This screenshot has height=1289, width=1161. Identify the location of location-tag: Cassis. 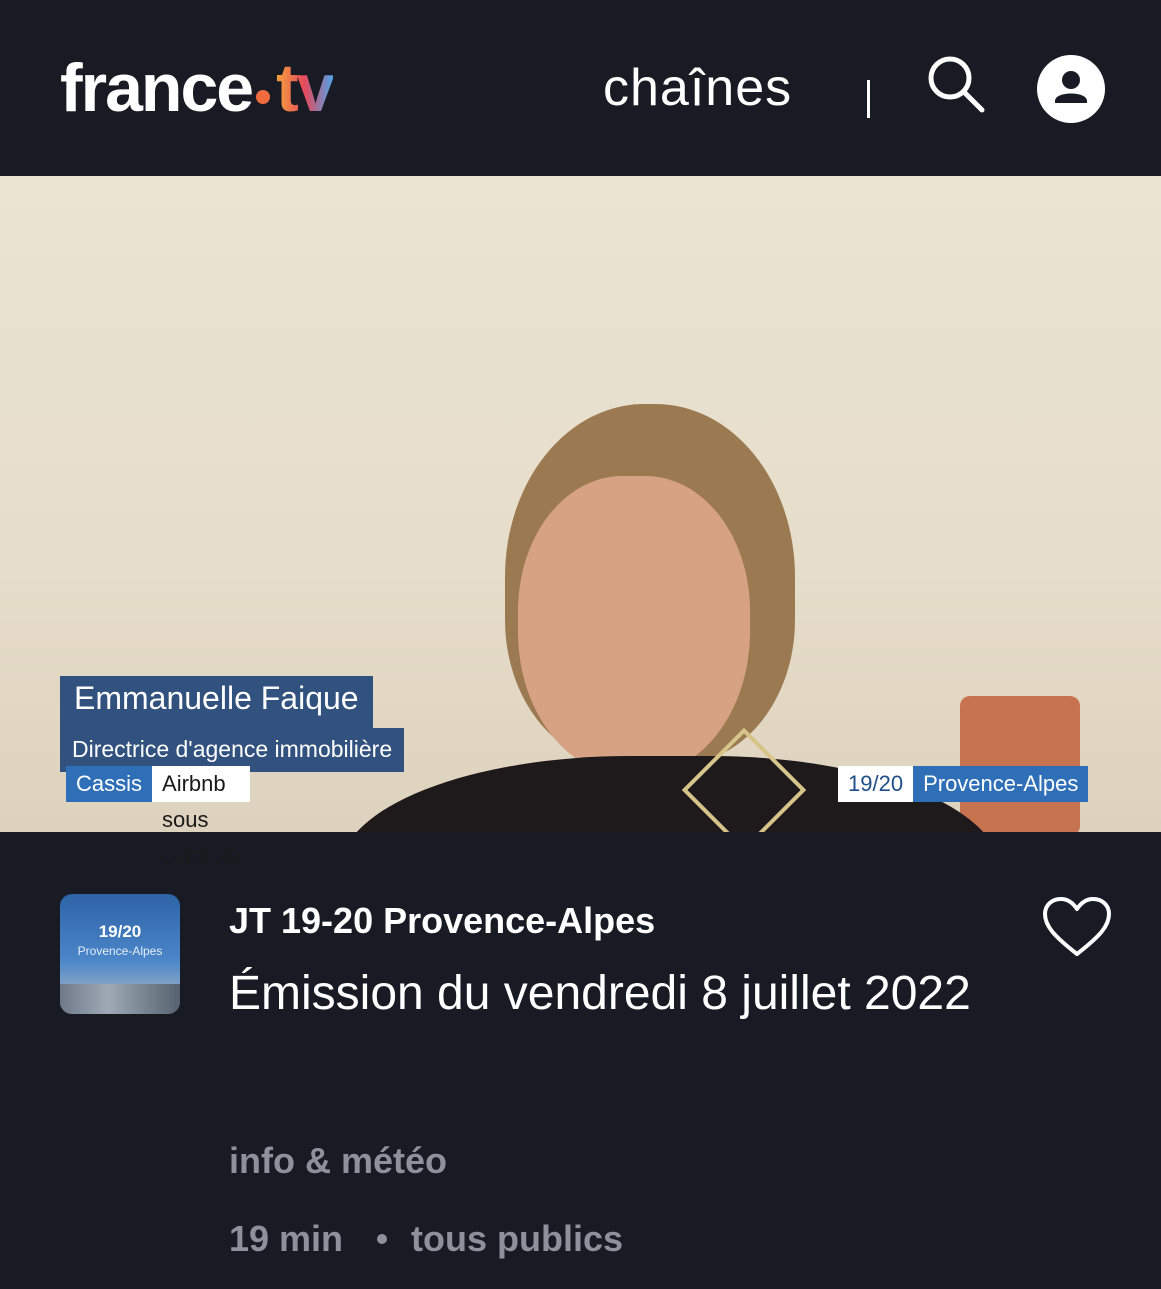
(109, 784).